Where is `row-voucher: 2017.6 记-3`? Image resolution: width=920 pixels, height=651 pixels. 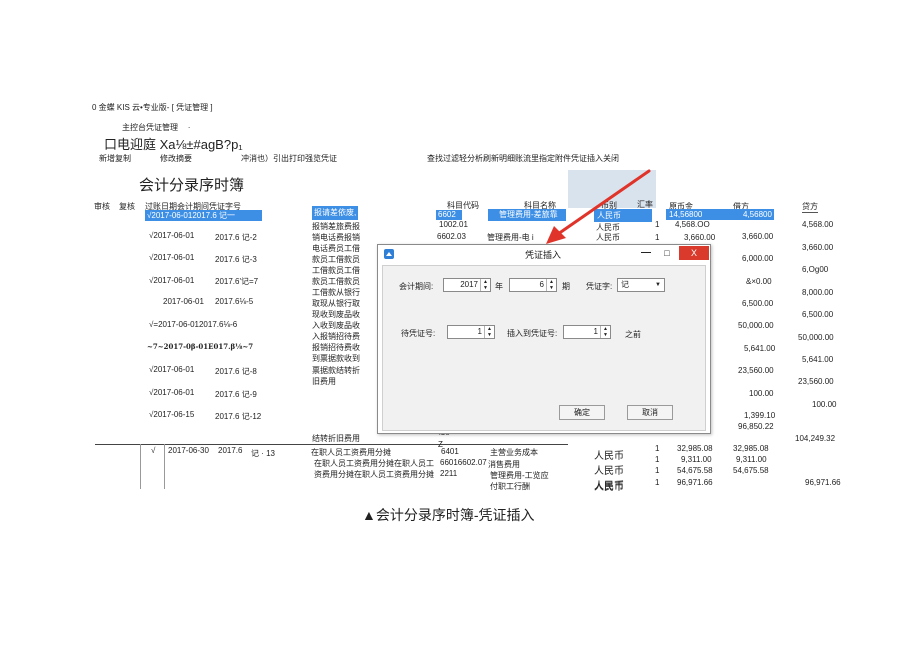 row-voucher: 2017.6 记-3 is located at coordinates (236, 259).